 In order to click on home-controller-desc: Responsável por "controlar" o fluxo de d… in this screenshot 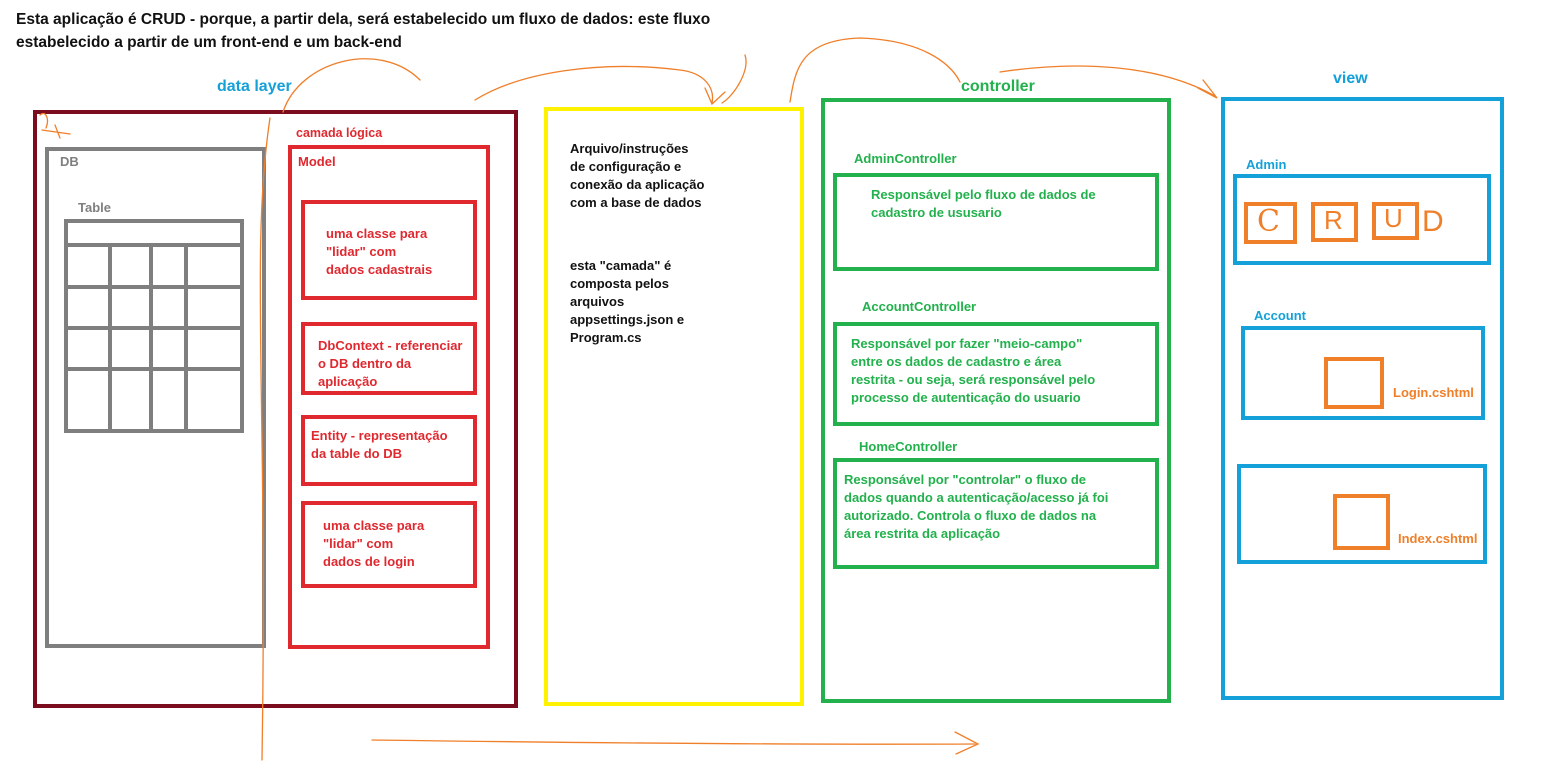, I will do `click(976, 506)`.